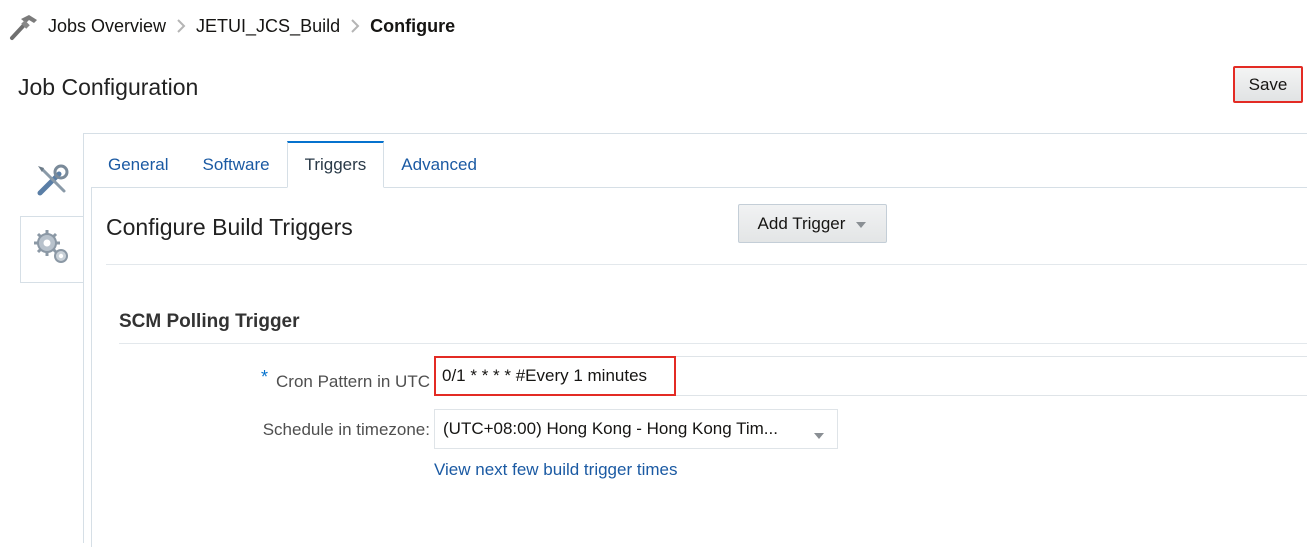  Describe the element at coordinates (264, 377) in the screenshot. I see `required-indicator: *` at that location.